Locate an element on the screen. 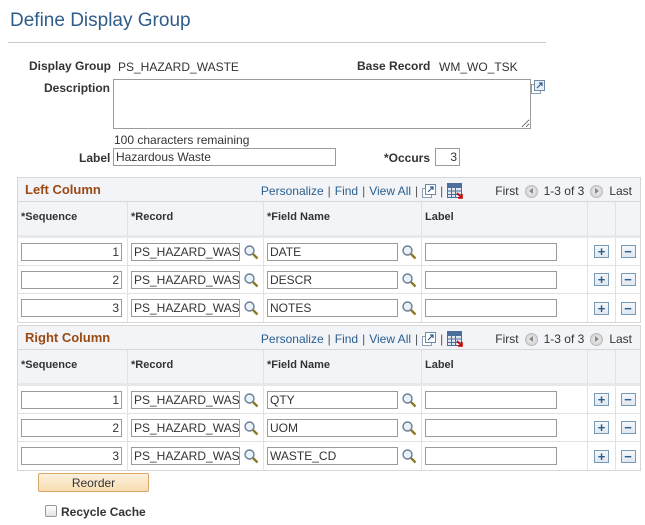  grid-title: Left Column is located at coordinates (63, 189).